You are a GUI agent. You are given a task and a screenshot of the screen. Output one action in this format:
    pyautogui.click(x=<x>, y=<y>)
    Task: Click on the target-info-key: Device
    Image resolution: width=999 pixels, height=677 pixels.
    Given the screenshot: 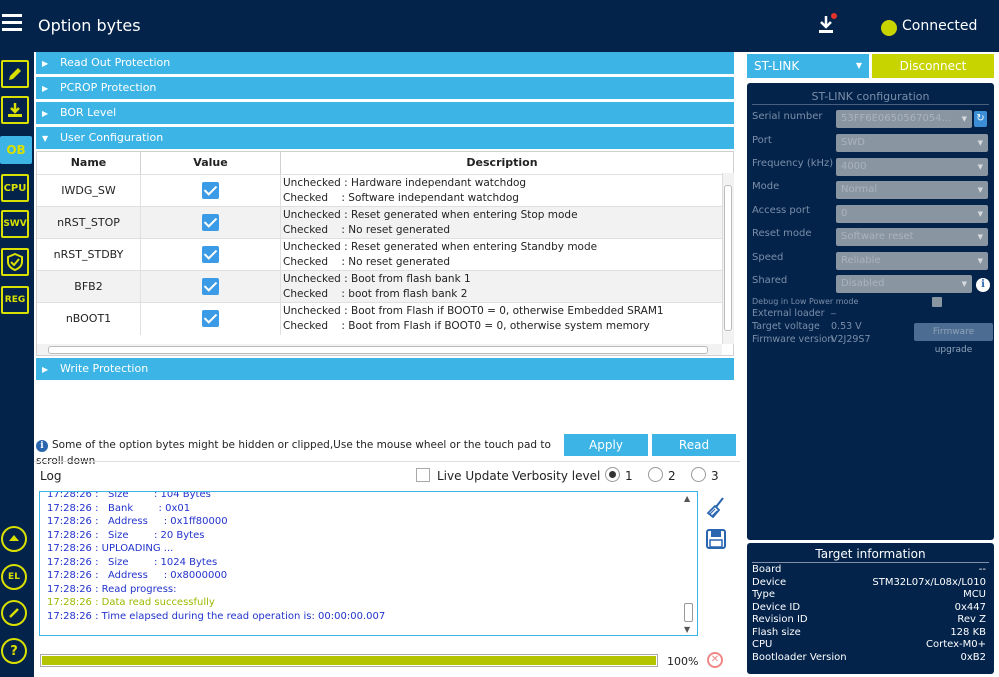 What is the action you would take?
    pyautogui.click(x=769, y=582)
    